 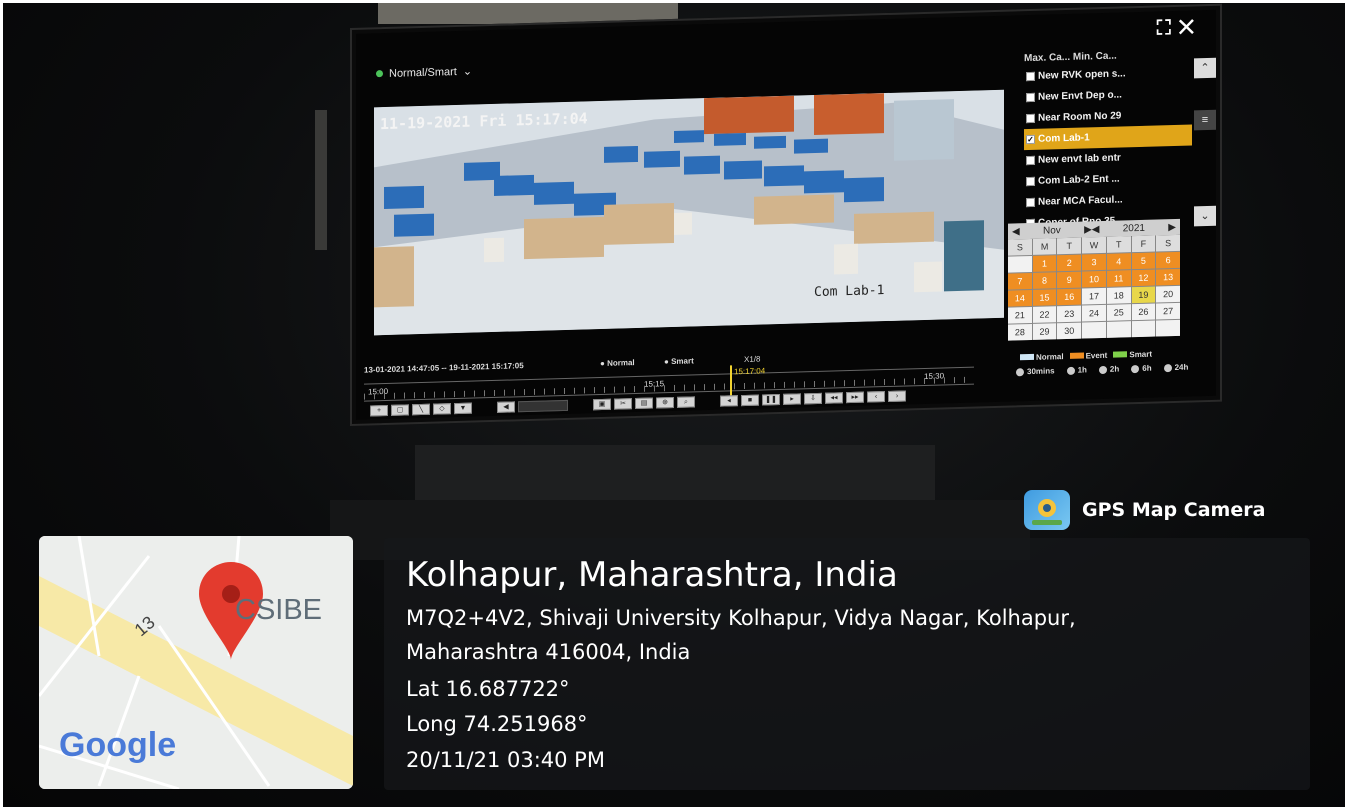 What do you see at coordinates (1044, 263) in the screenshot?
I see `calendar-day: 1` at bounding box center [1044, 263].